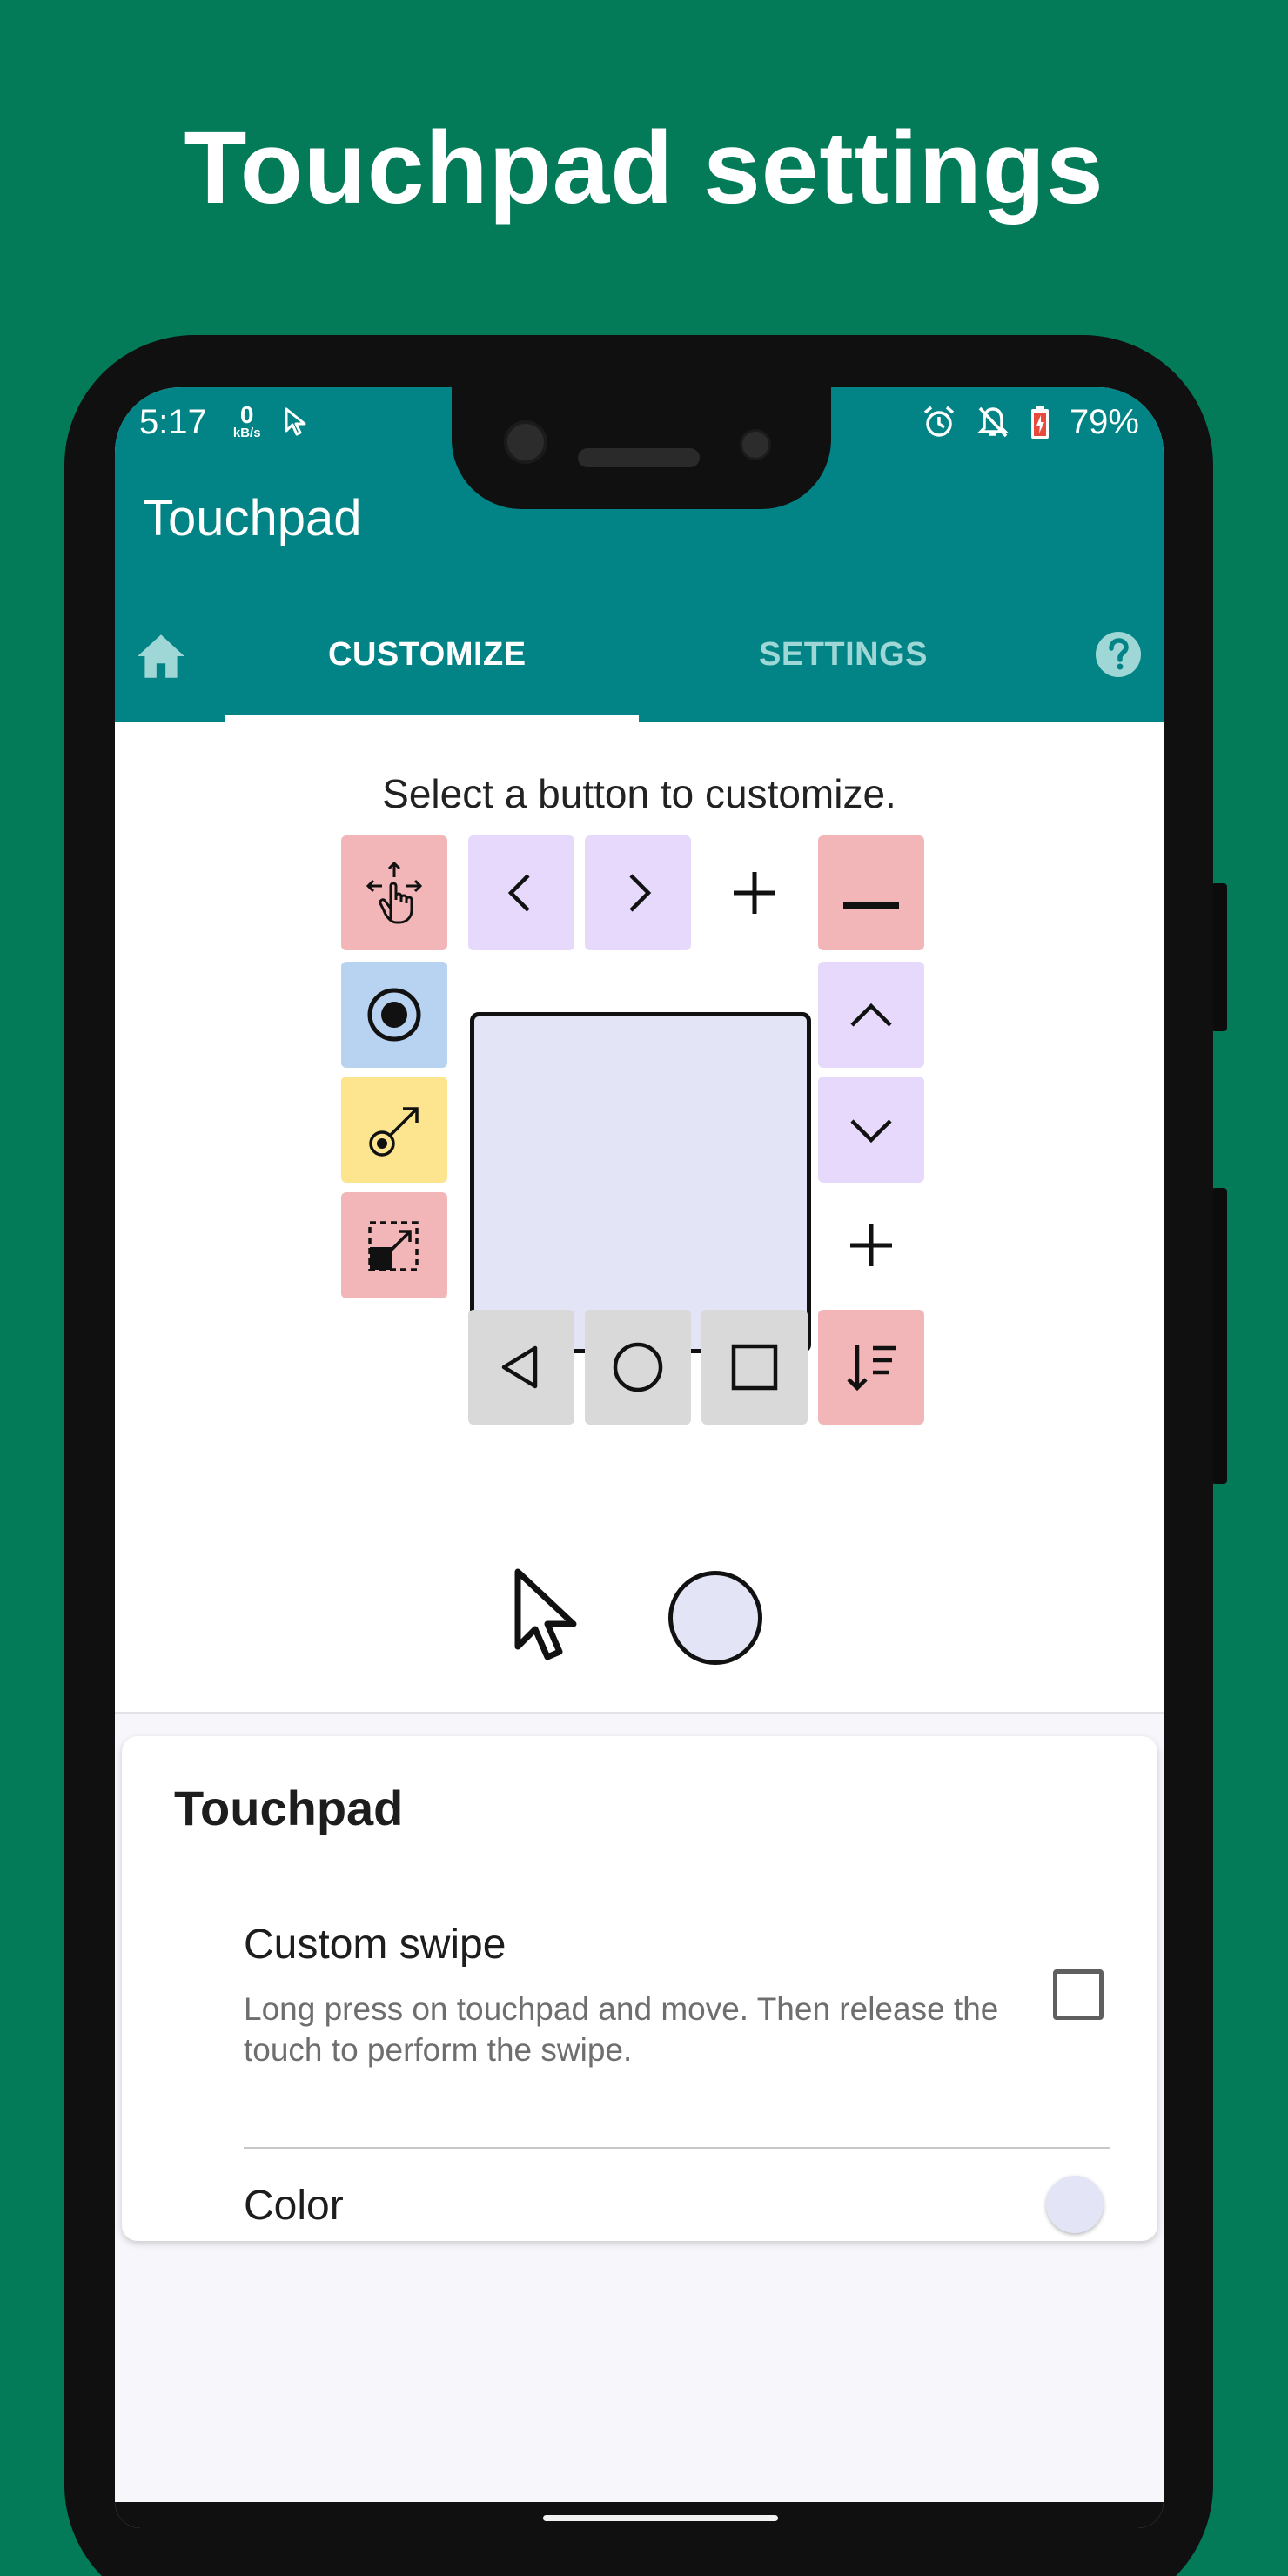 The width and height of the screenshot is (1288, 2576). What do you see at coordinates (715, 1618) in the screenshot?
I see `cursor-style-circle` at bounding box center [715, 1618].